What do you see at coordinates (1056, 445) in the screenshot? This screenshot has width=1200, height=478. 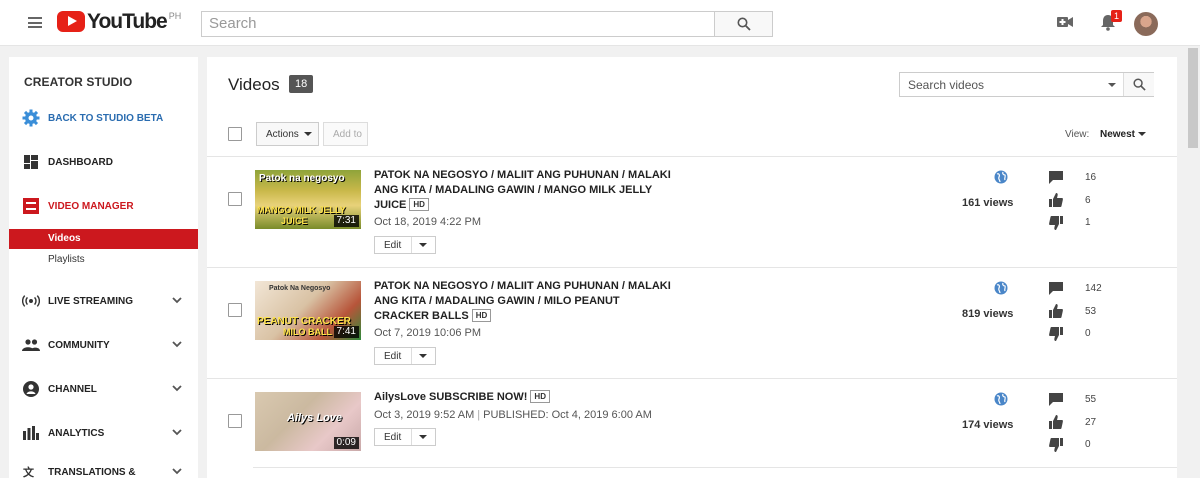 I see `thumbs-down-icon` at bounding box center [1056, 445].